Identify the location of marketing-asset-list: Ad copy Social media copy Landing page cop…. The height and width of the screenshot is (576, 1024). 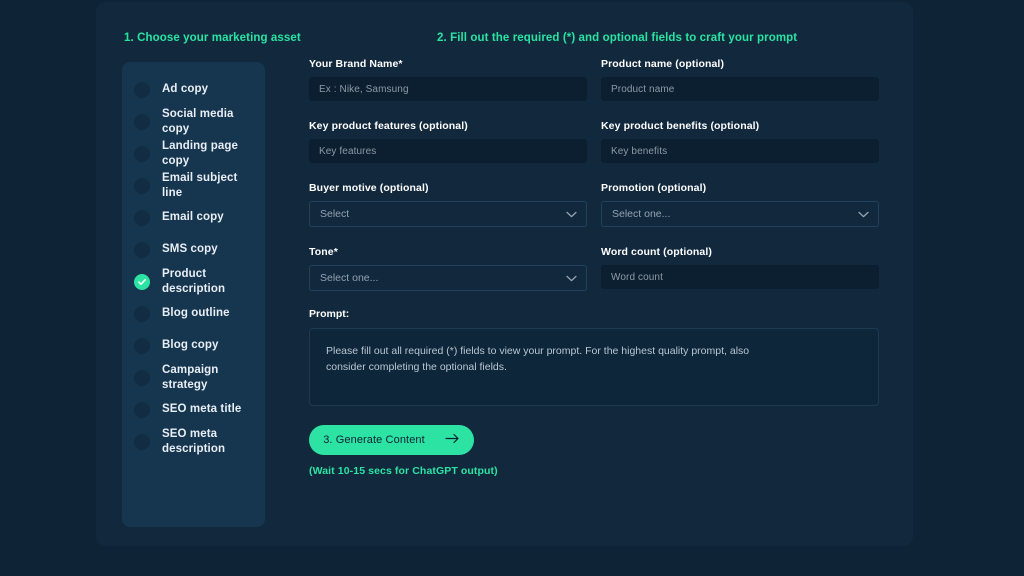
(193, 294).